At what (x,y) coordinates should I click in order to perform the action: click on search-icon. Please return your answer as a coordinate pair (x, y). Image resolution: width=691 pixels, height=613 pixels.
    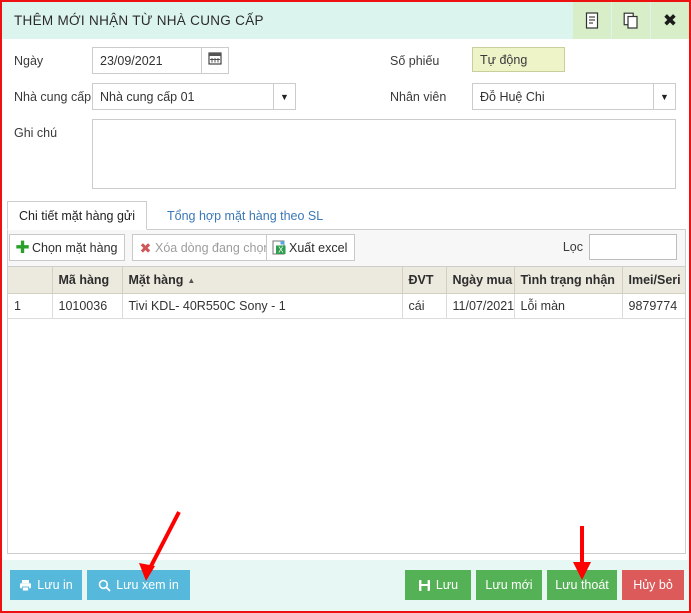
    Looking at the image, I should click on (104, 585).